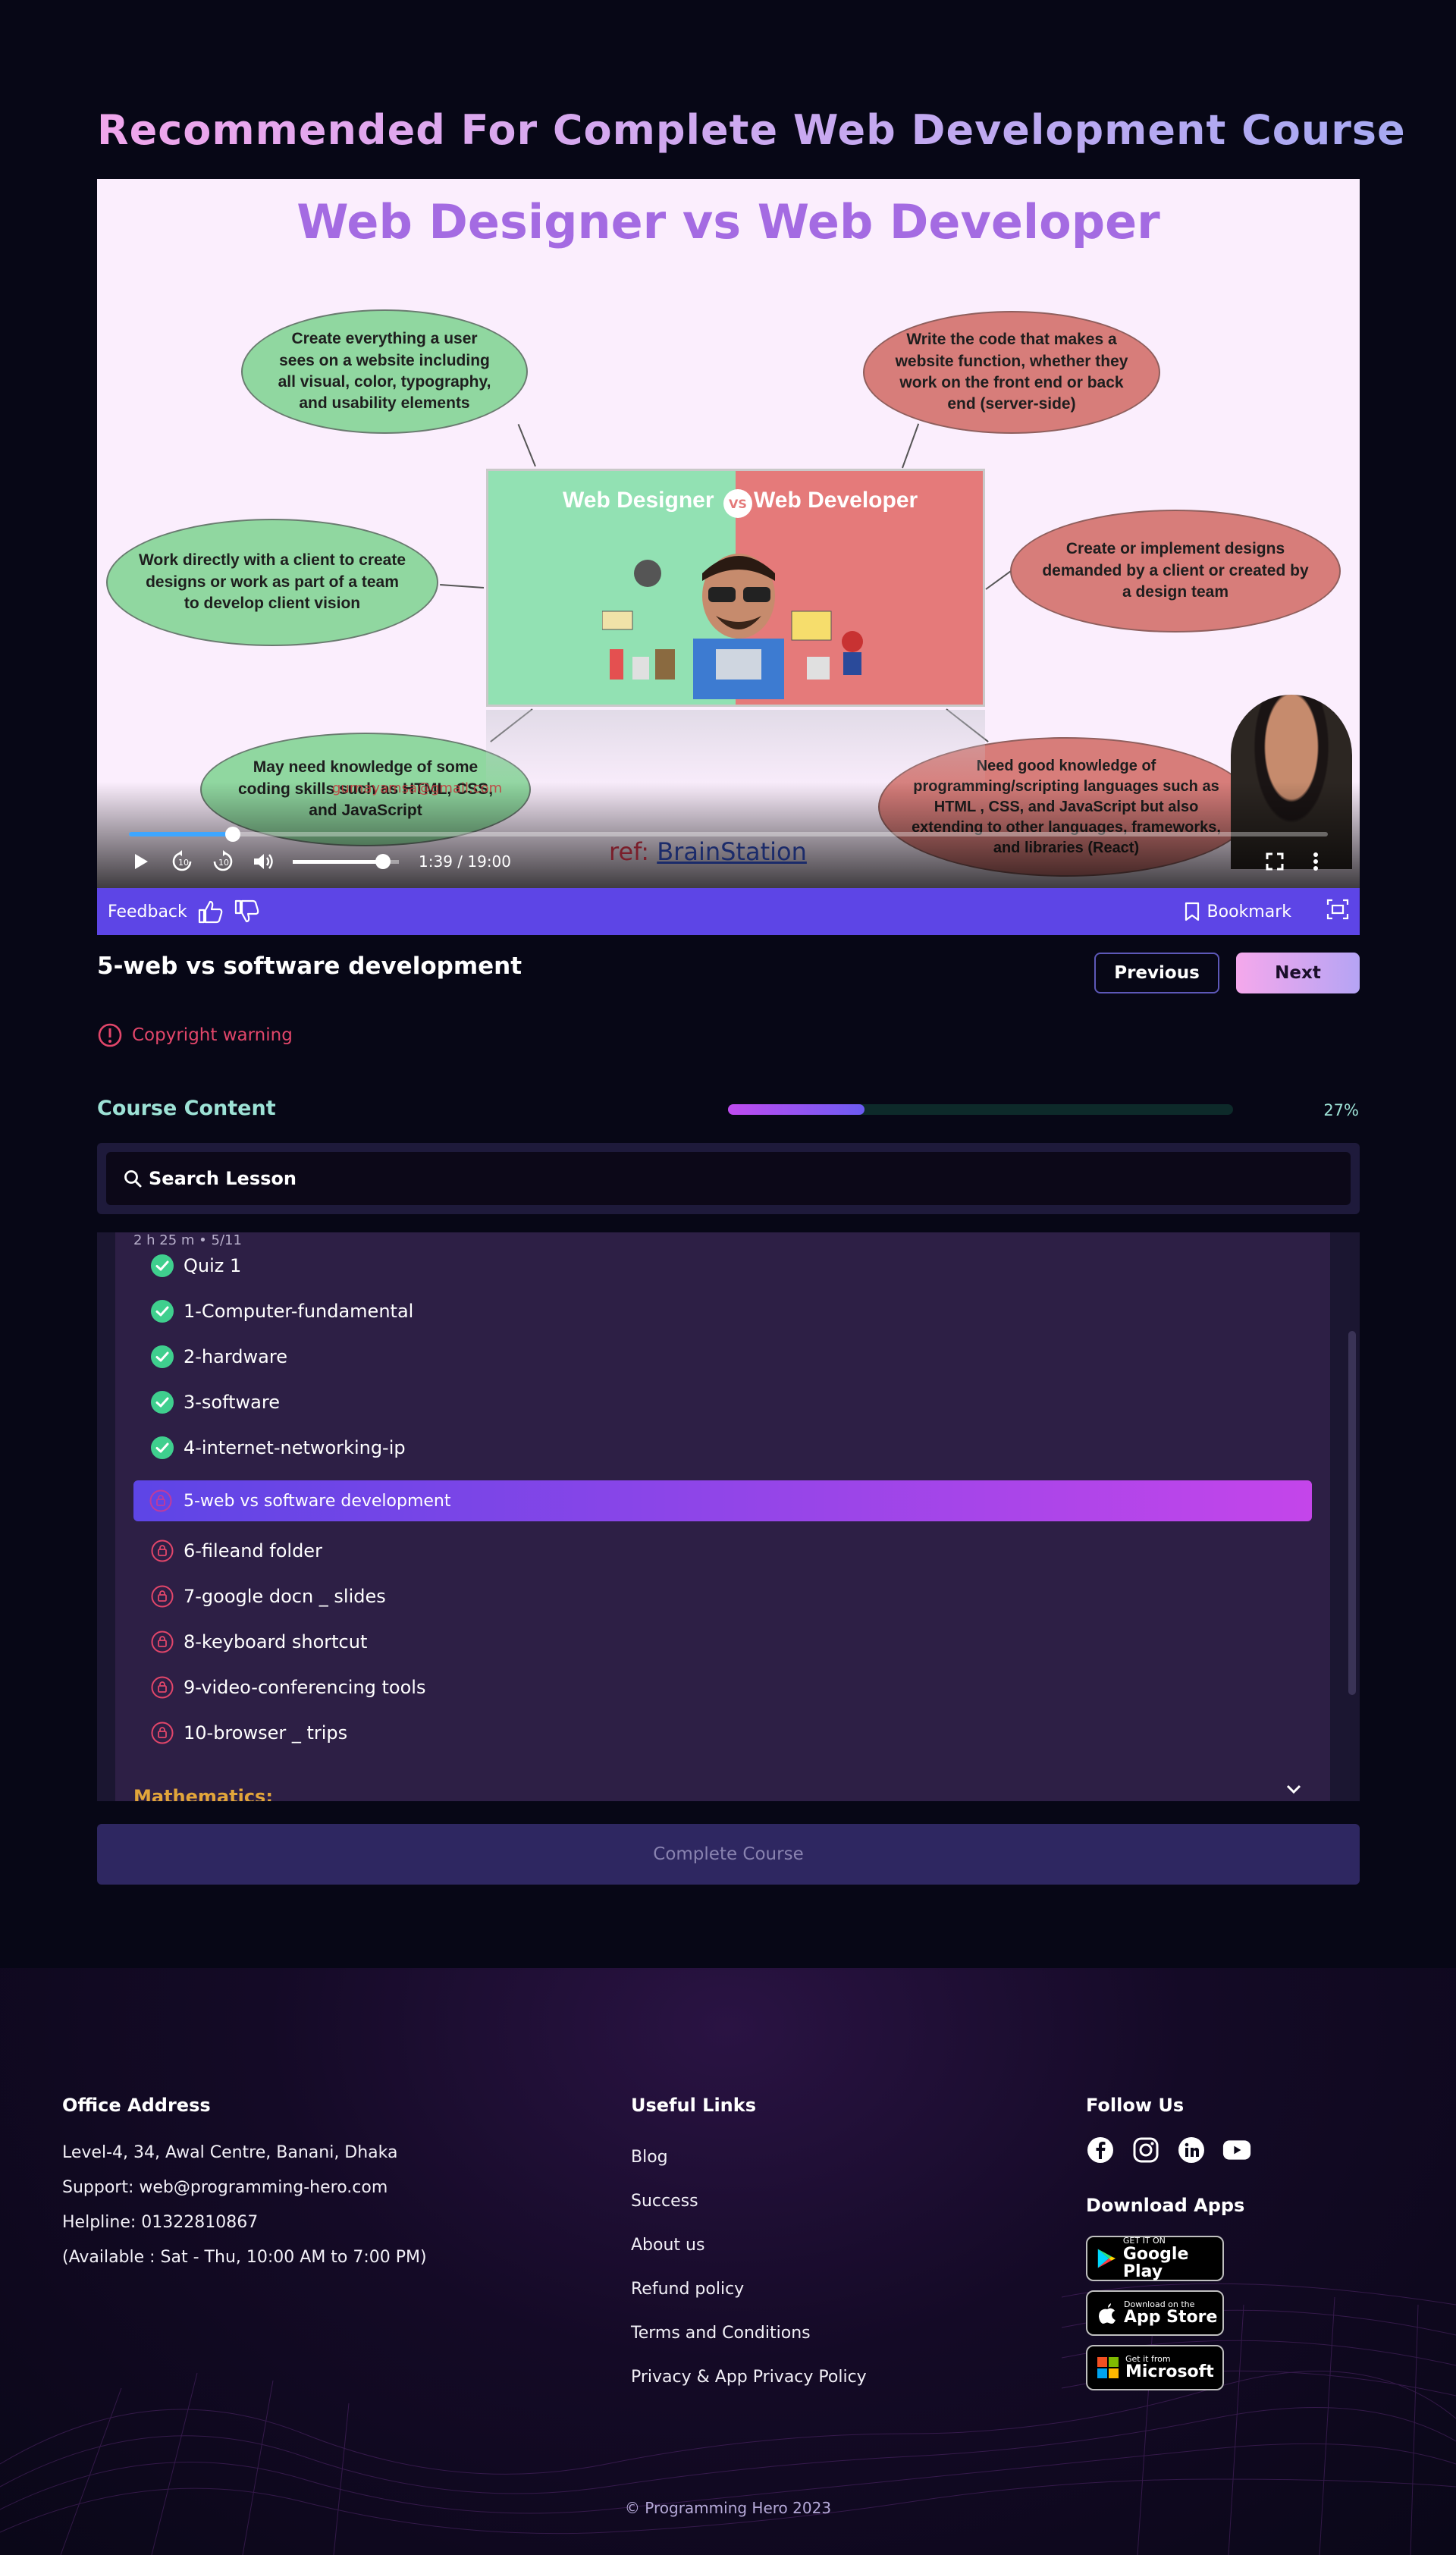 The image size is (1456, 2555). I want to click on footer-office-title: Office Address, so click(136, 2105).